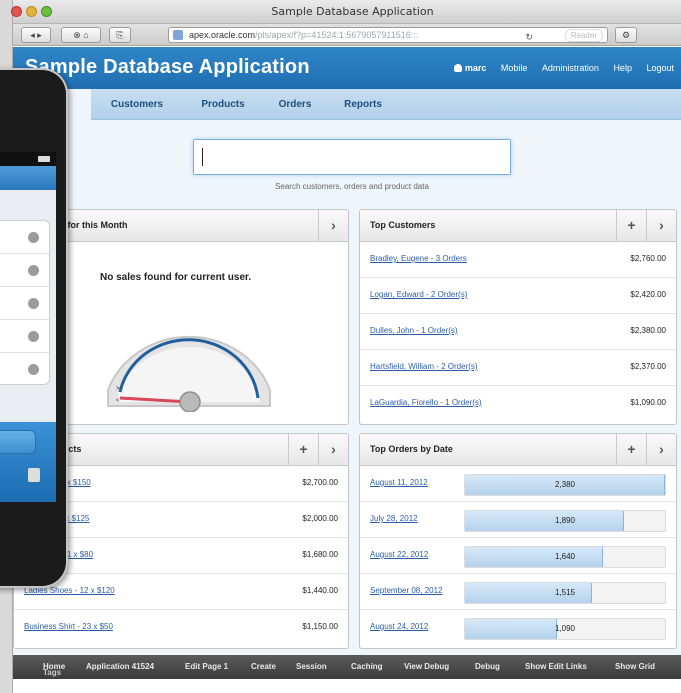 Image resolution: width=681 pixels, height=693 pixels. I want to click on dev-show-grid-link: Show Grid, so click(635, 666).